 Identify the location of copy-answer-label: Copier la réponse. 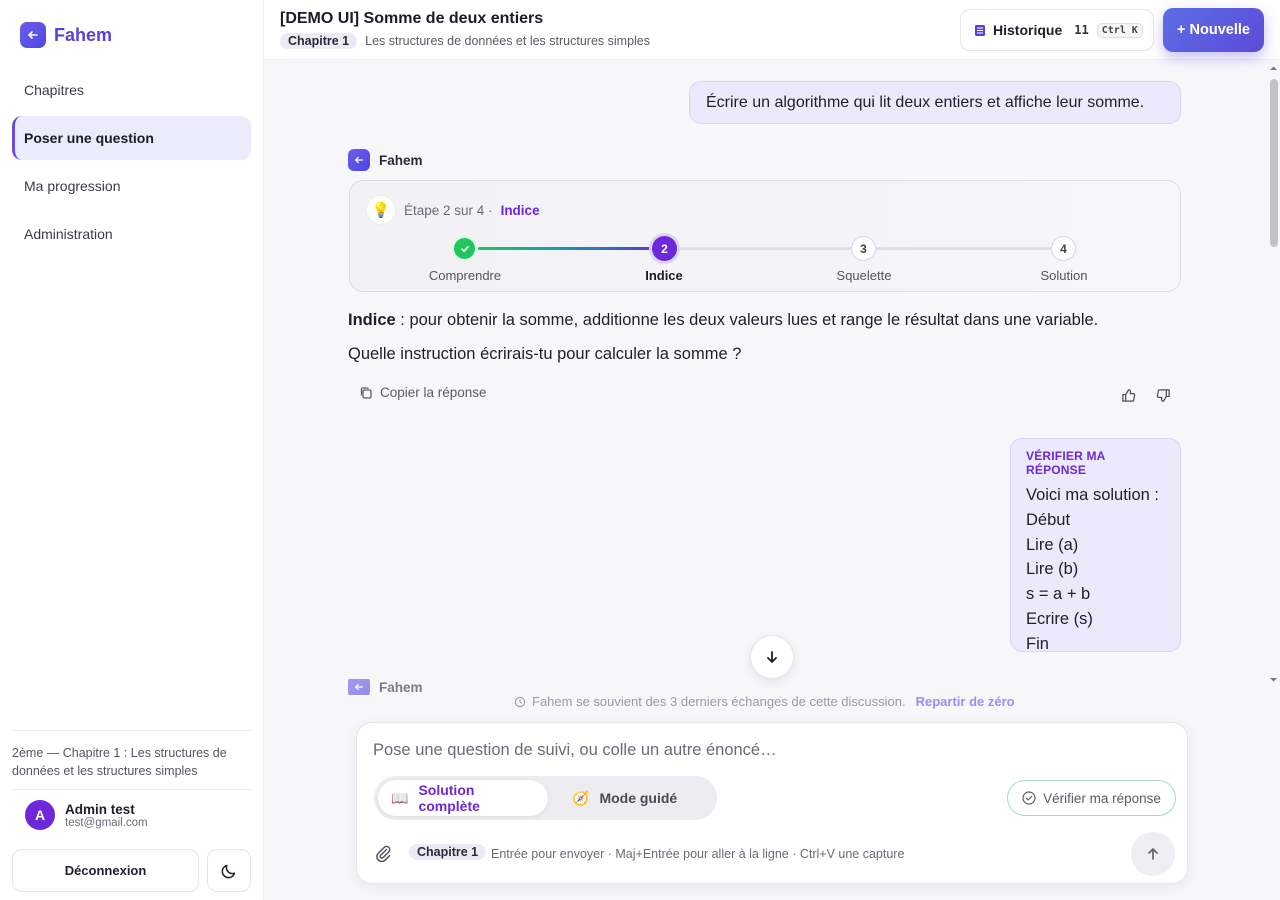
(433, 392).